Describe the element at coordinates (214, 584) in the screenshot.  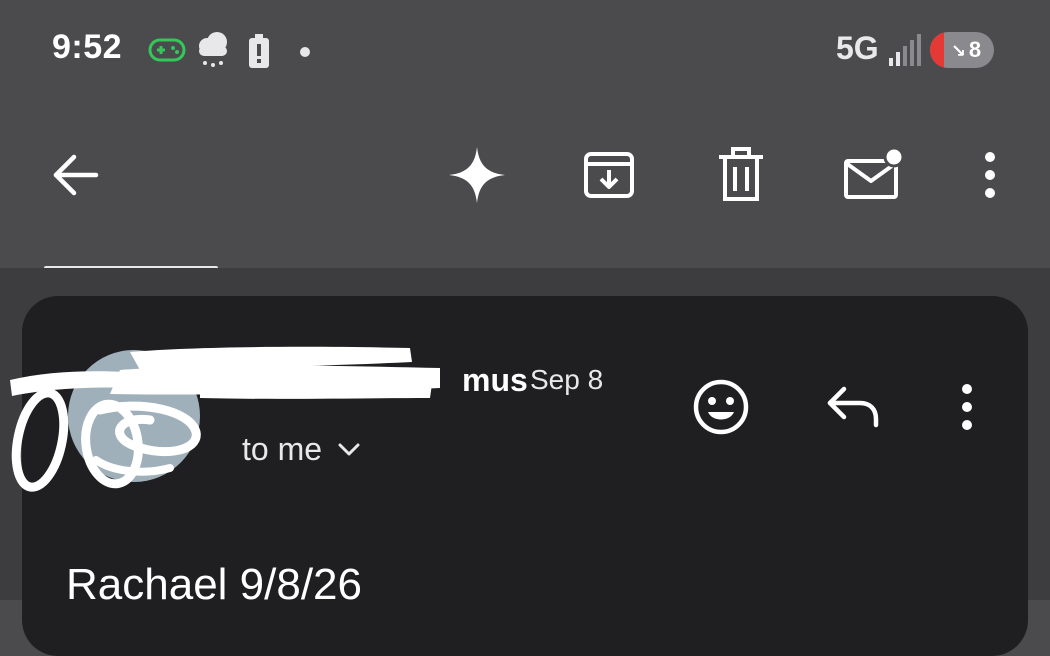
I see `message-subject: Rachael 9/8/26` at that location.